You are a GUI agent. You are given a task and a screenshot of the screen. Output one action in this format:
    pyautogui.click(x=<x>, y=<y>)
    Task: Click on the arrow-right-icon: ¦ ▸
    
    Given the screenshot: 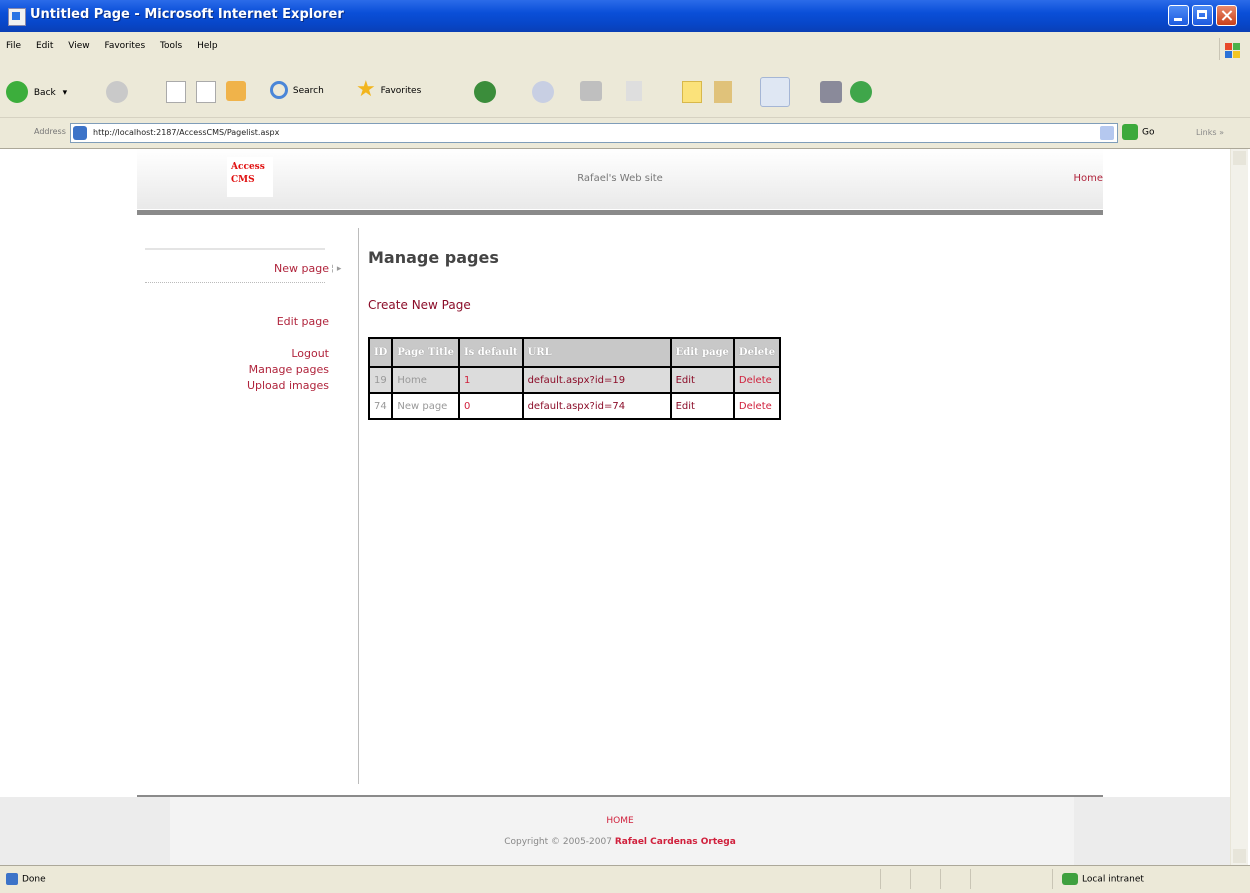 What is the action you would take?
    pyautogui.click(x=336, y=269)
    